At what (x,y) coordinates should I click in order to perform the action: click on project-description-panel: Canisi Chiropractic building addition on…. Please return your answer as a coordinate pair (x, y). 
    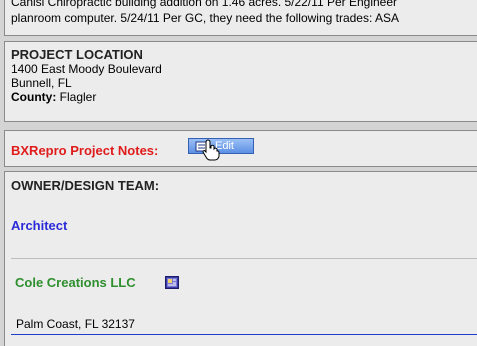
    Looking at the image, I should click on (240, 18).